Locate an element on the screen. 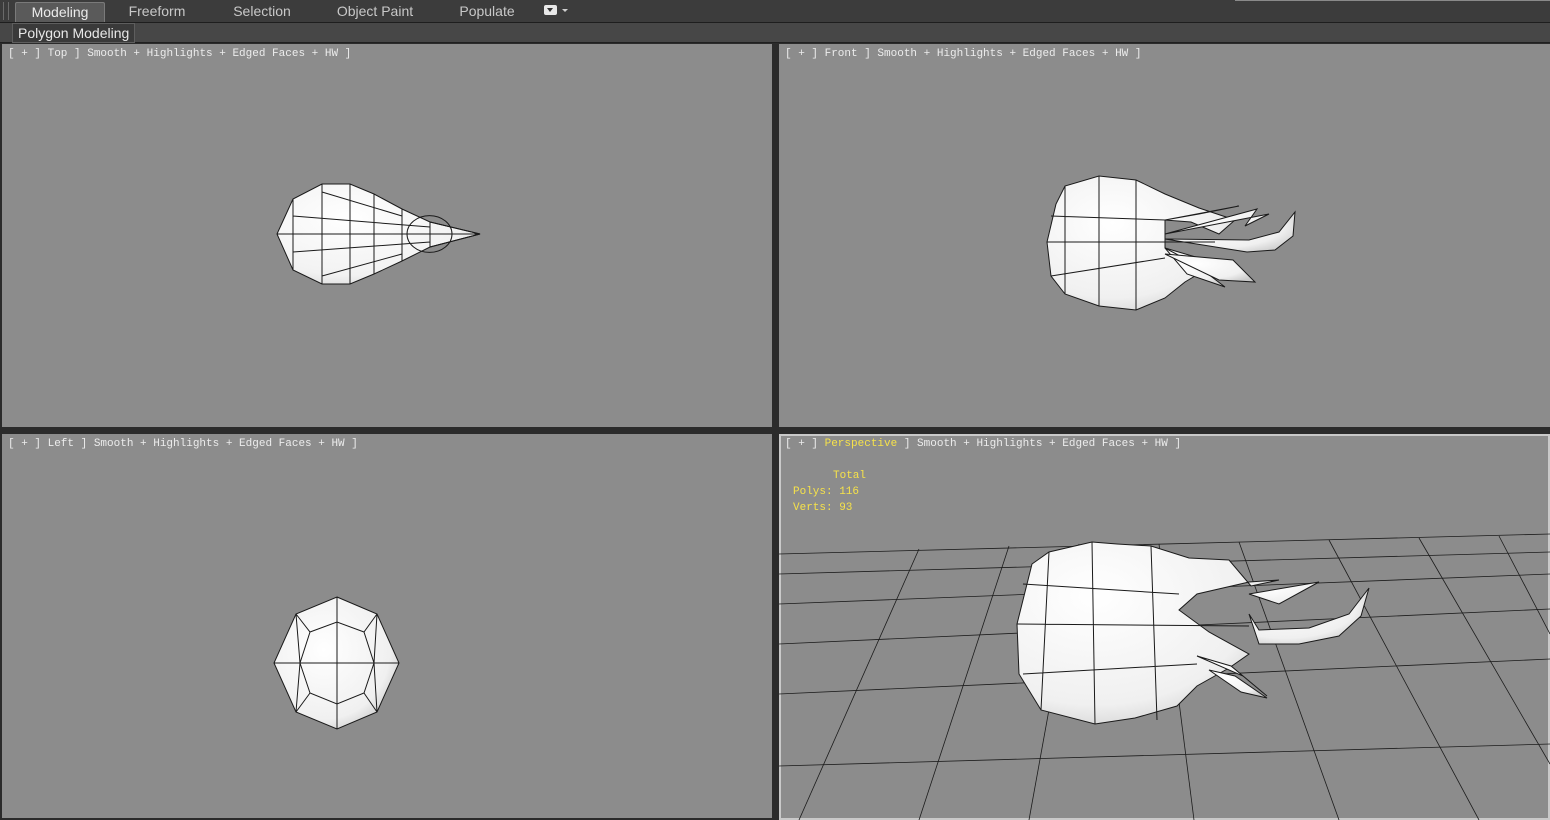 This screenshot has width=1550, height=820. mesh-front-view is located at coordinates (1171, 243).